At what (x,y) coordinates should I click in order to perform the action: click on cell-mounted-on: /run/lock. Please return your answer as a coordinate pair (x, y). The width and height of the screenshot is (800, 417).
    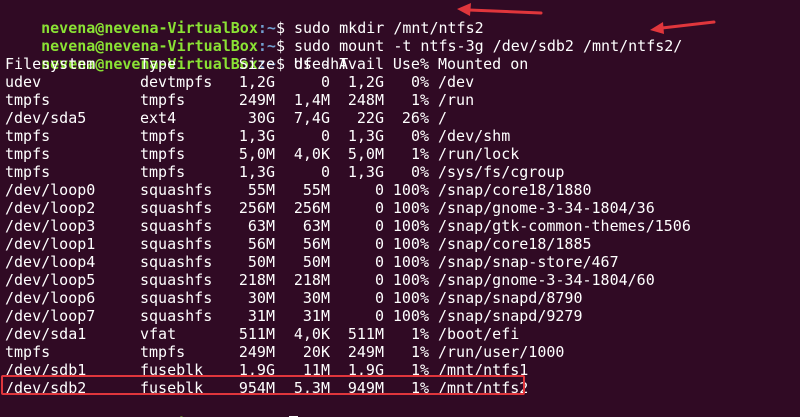
    Looking at the image, I should click on (479, 154).